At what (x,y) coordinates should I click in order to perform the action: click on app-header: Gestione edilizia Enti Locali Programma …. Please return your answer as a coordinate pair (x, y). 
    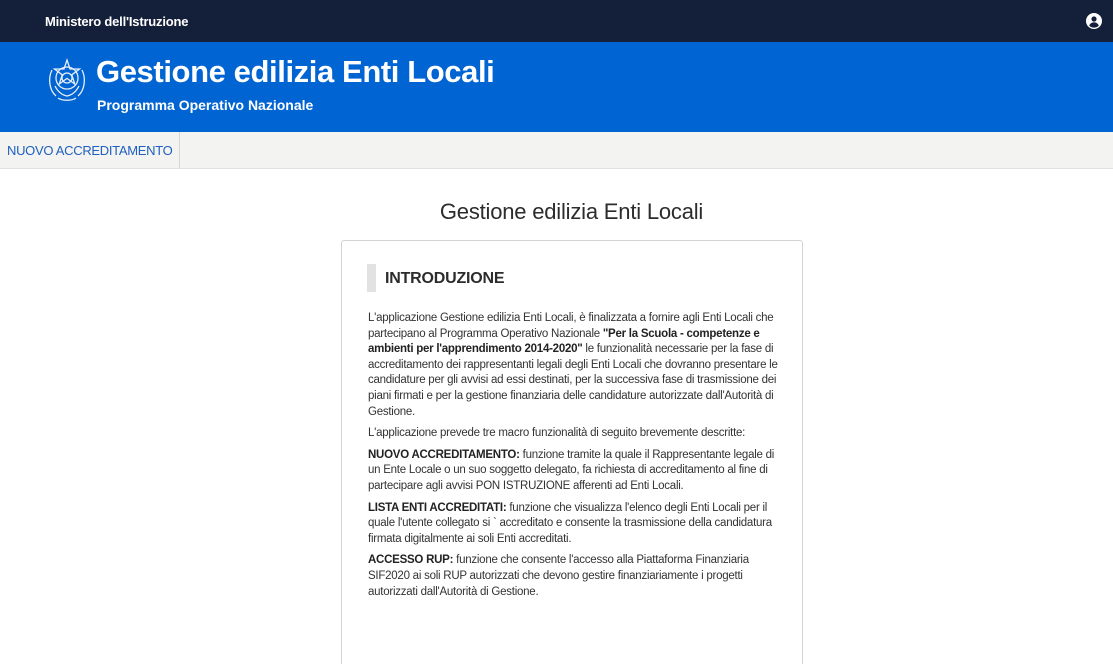
    Looking at the image, I should click on (556, 87).